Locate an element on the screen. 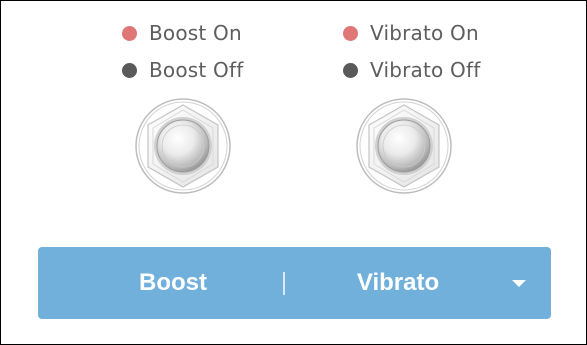 This screenshot has width=587, height=345. vibrato-off-legend-item: Vibrato Off is located at coordinates (411, 70).